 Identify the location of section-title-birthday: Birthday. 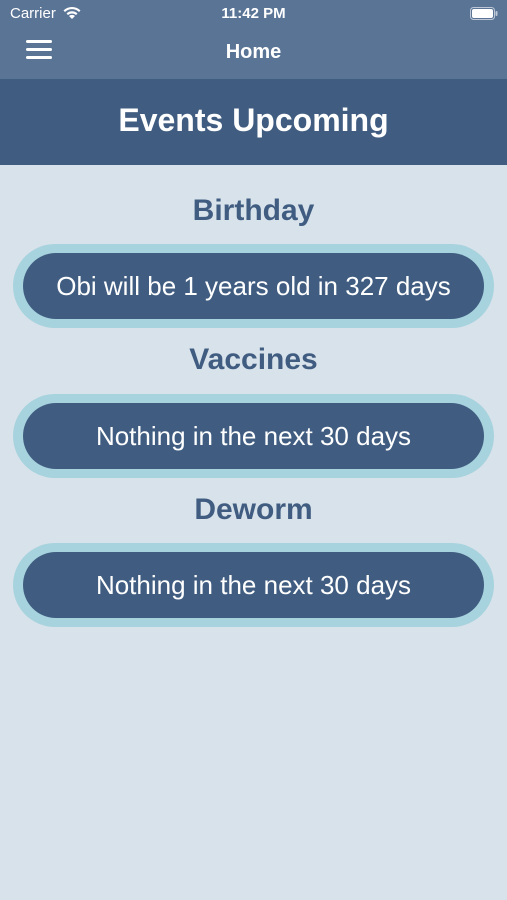
(253, 210).